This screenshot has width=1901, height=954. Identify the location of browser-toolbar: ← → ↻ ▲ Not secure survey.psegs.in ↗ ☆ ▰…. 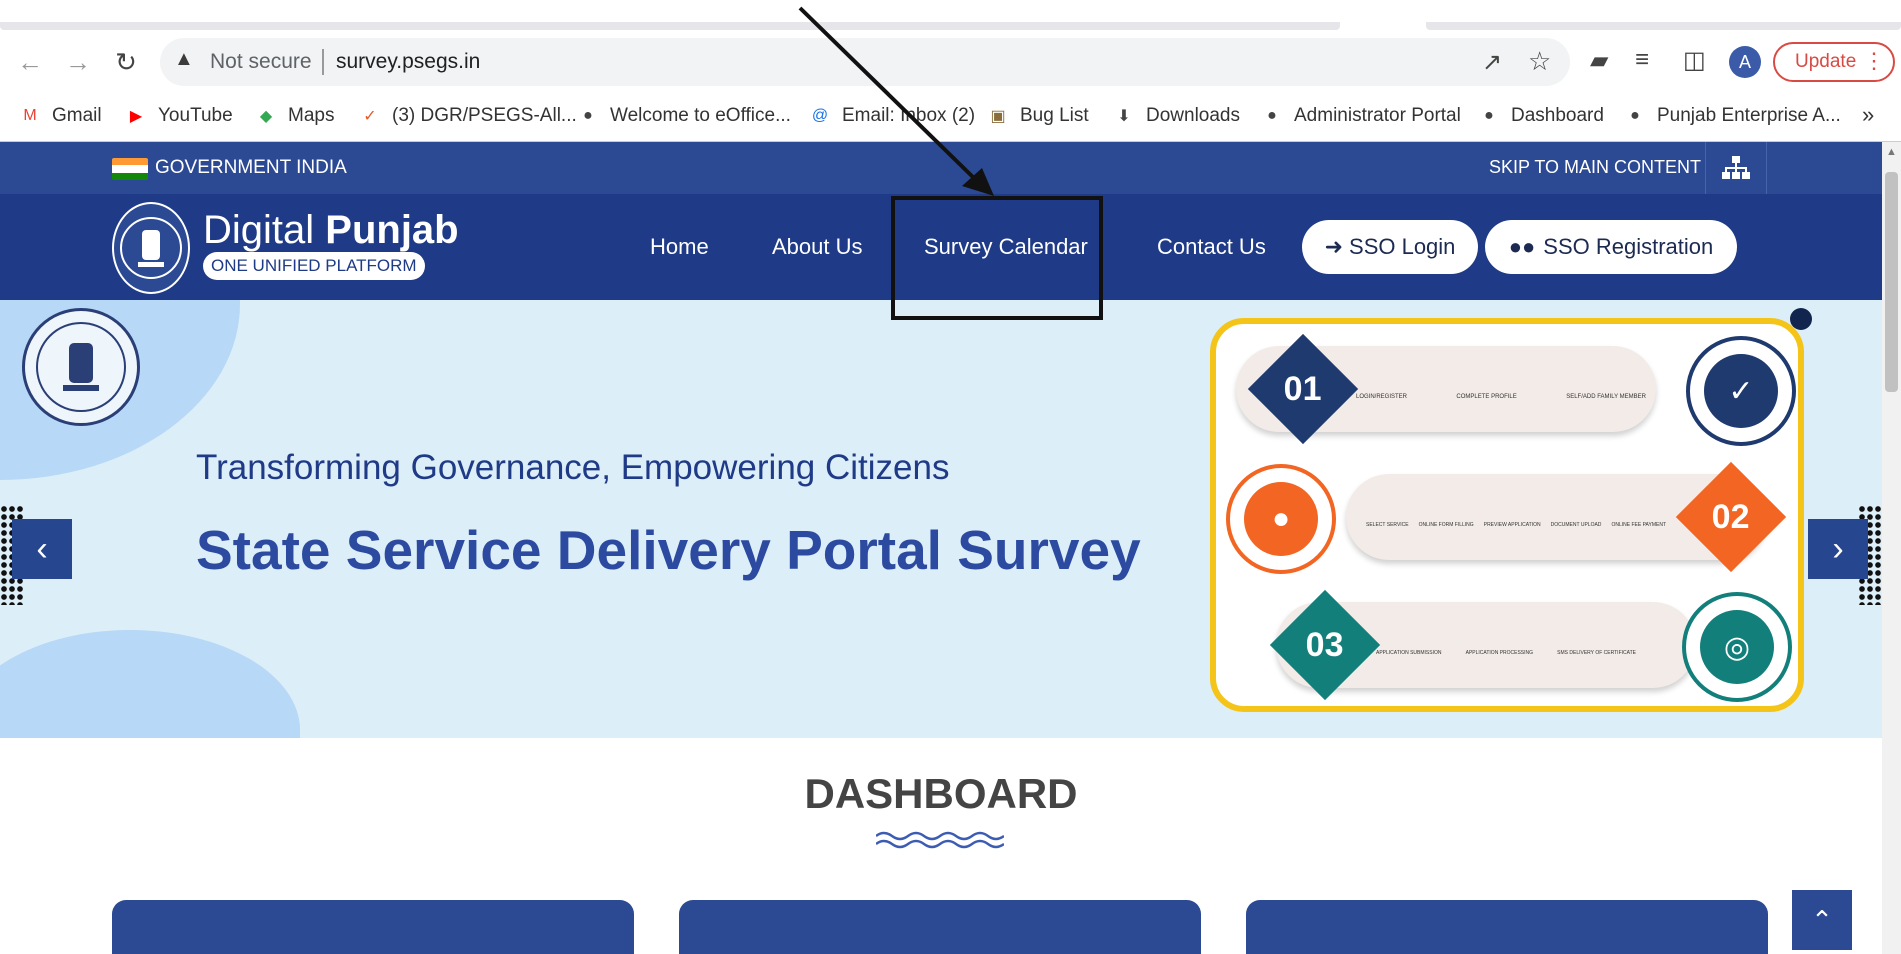
(950, 62).